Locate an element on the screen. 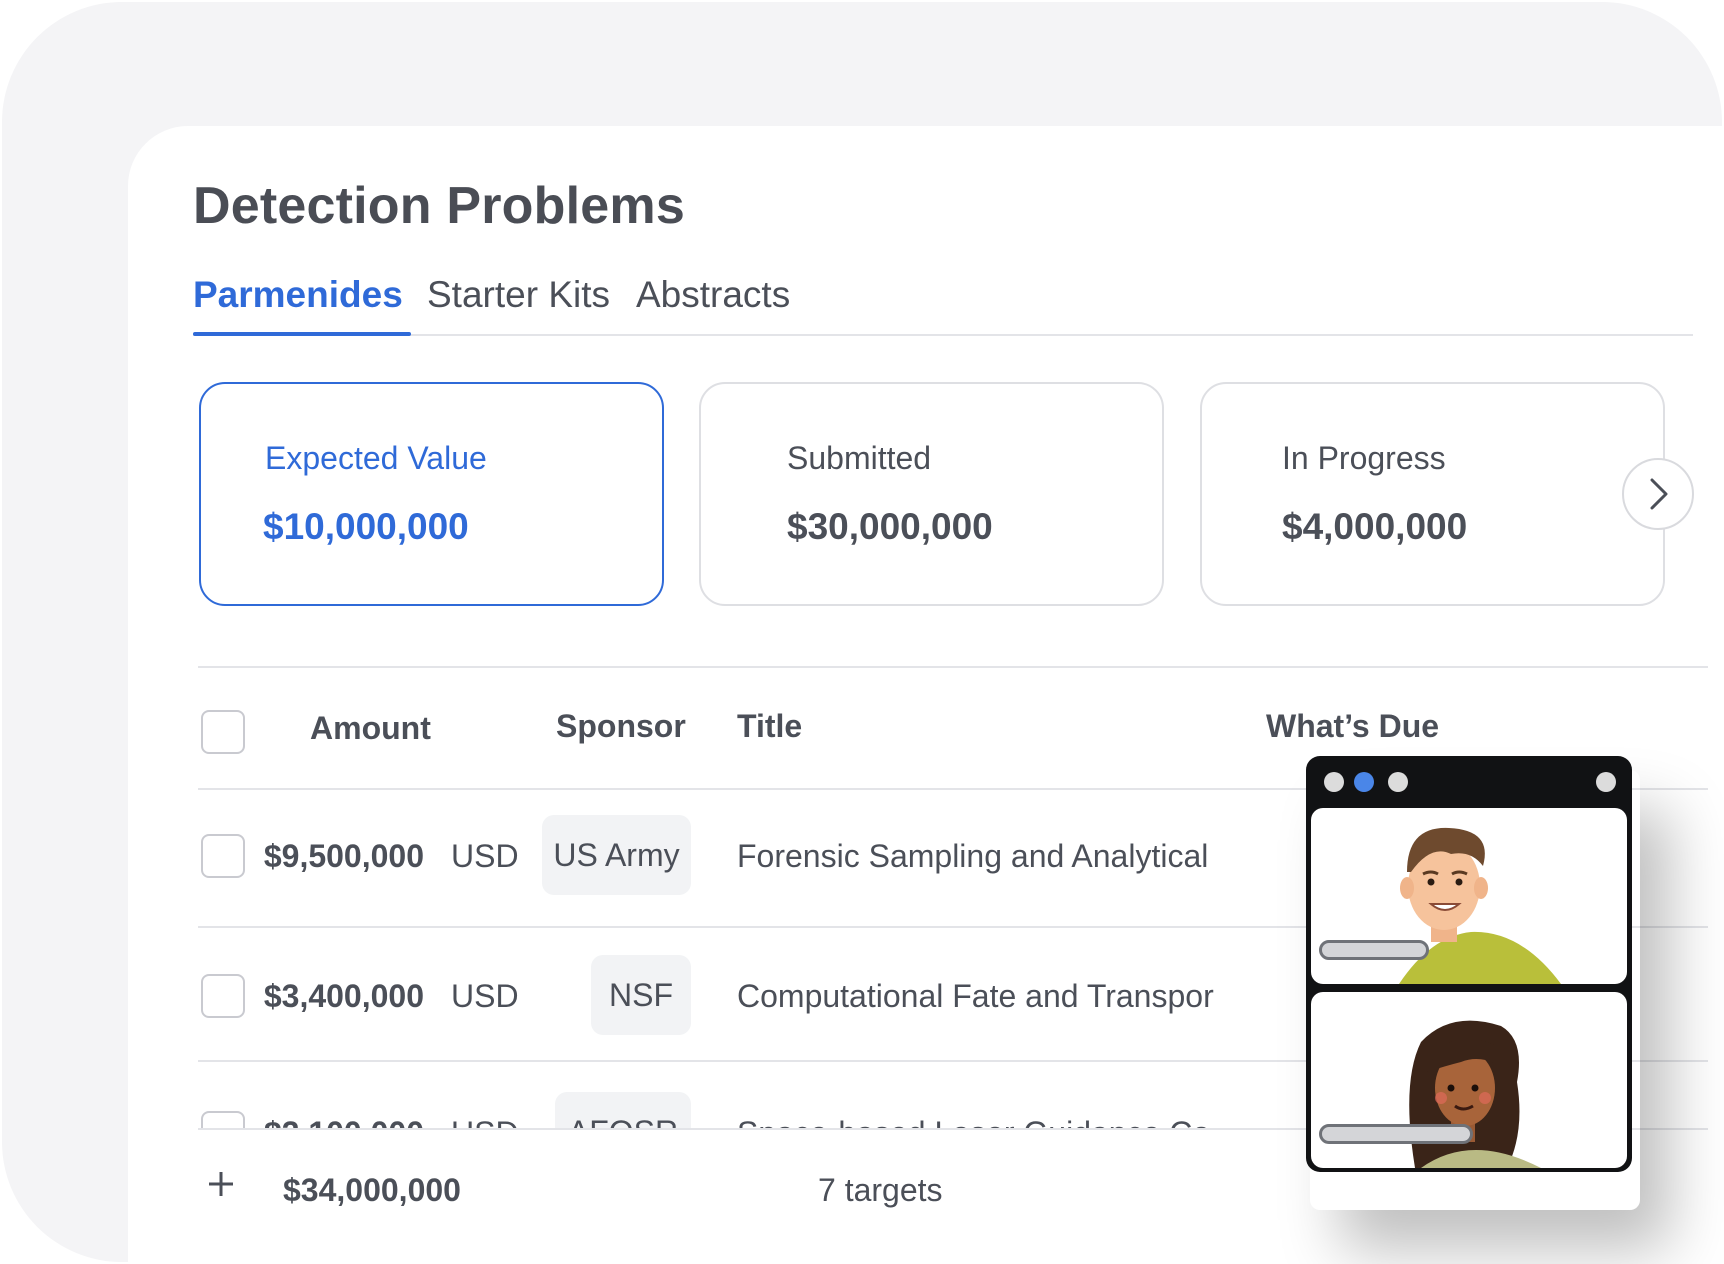 The image size is (1724, 1264). sponsor-chip: US Army is located at coordinates (616, 855).